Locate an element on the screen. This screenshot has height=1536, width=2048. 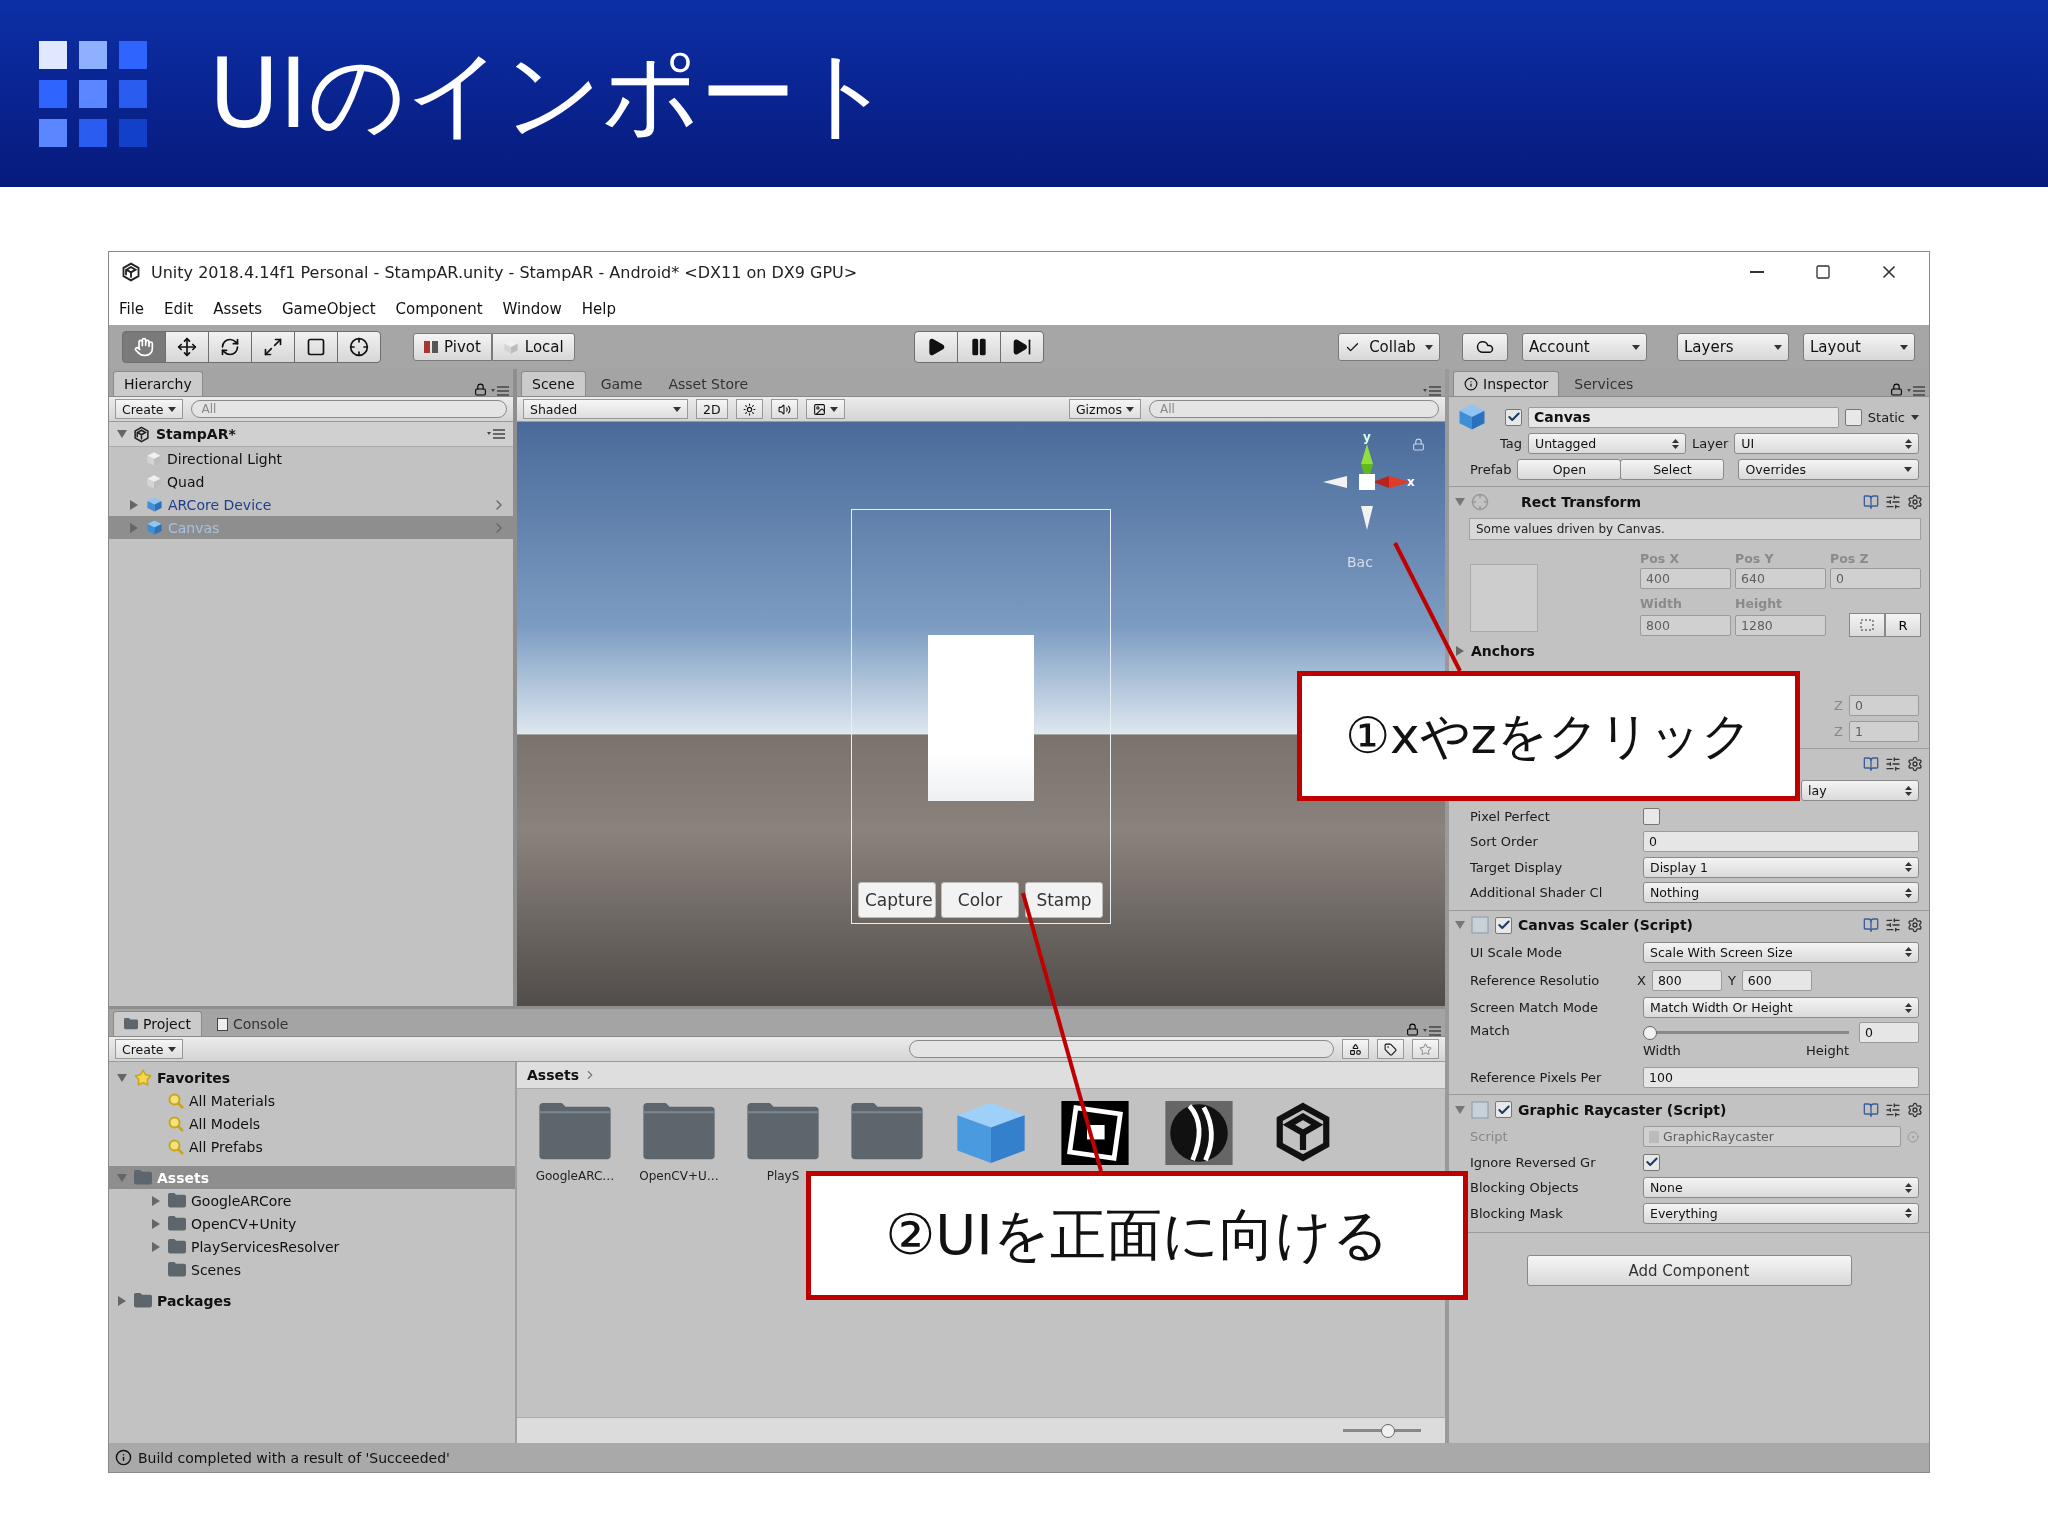
step-button is located at coordinates (1021, 347).